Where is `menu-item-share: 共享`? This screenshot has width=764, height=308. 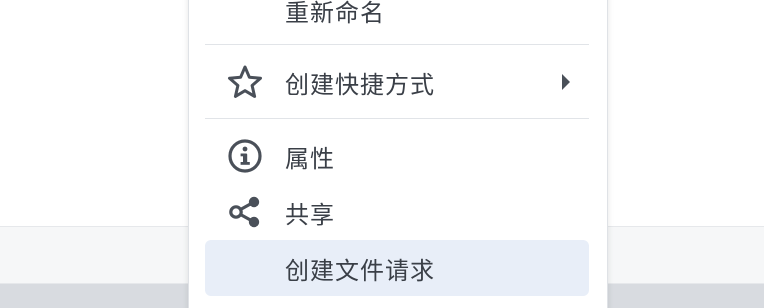
menu-item-share: 共享 is located at coordinates (397, 212).